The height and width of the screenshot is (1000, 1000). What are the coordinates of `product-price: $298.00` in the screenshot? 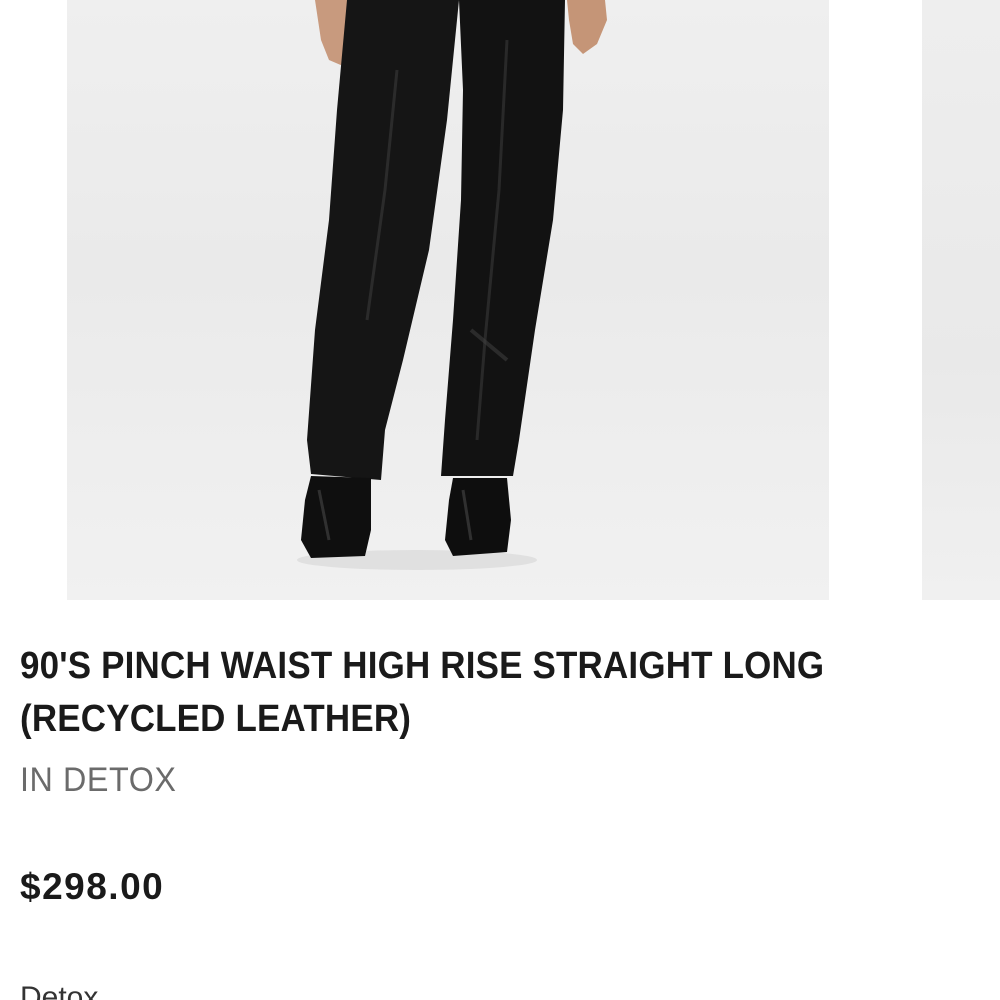 It's located at (92, 886).